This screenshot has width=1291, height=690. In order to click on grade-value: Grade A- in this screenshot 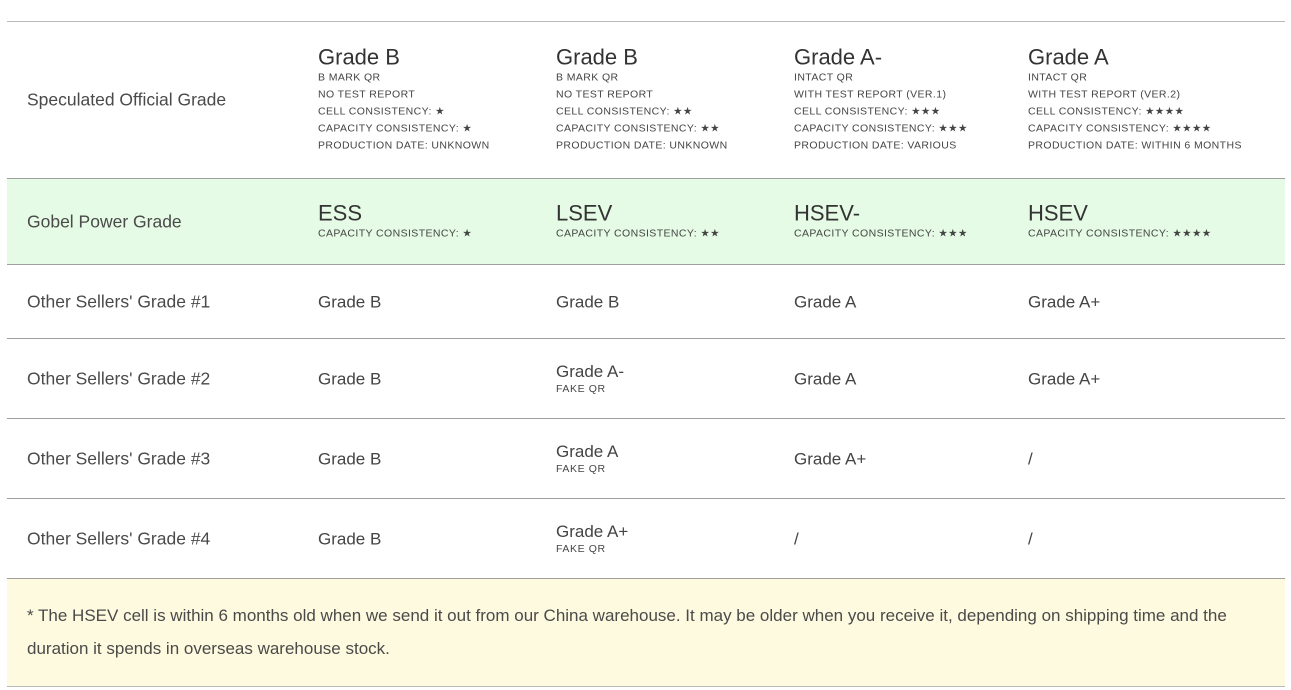, I will do `click(590, 371)`.